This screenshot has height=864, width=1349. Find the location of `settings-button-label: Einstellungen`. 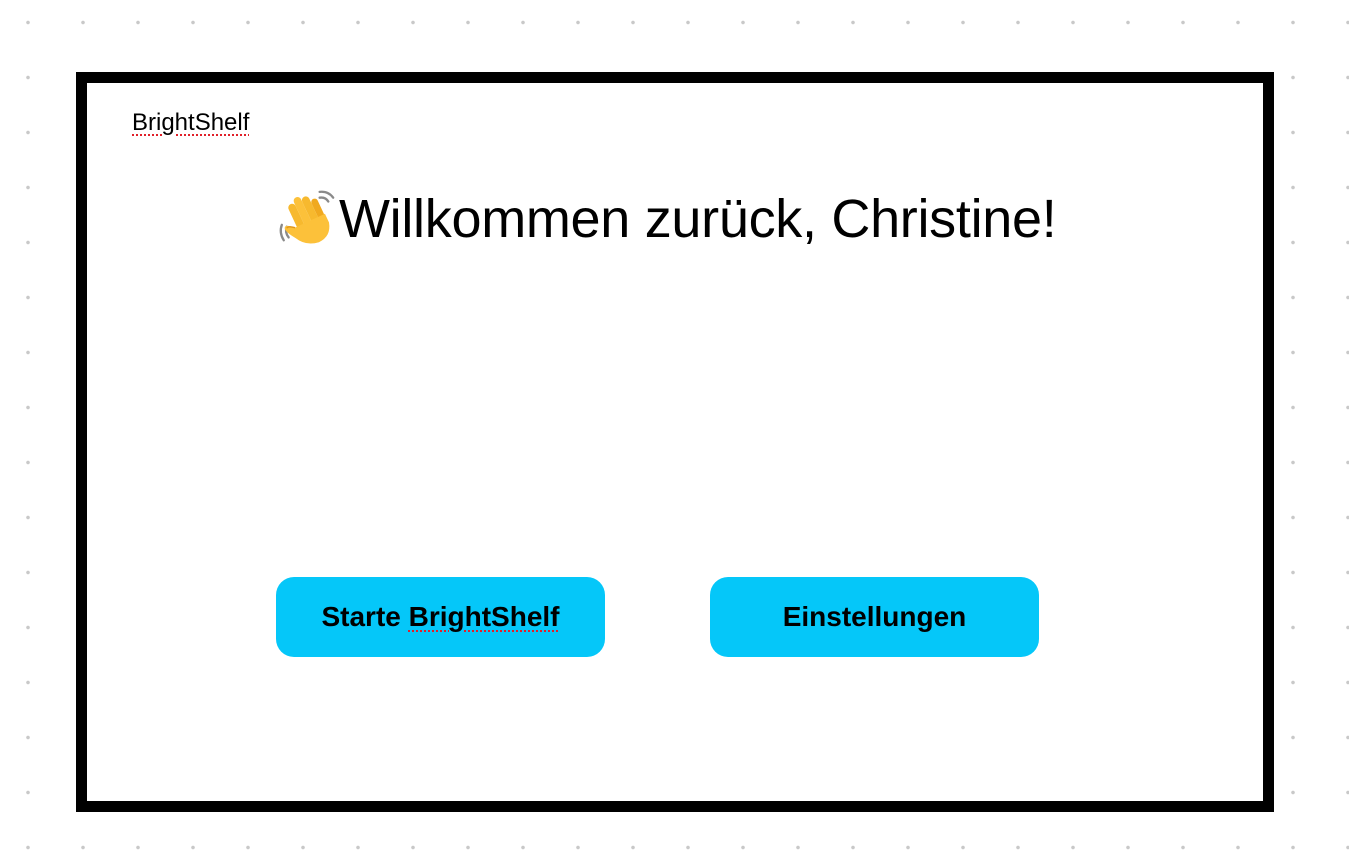

settings-button-label: Einstellungen is located at coordinates (874, 616).